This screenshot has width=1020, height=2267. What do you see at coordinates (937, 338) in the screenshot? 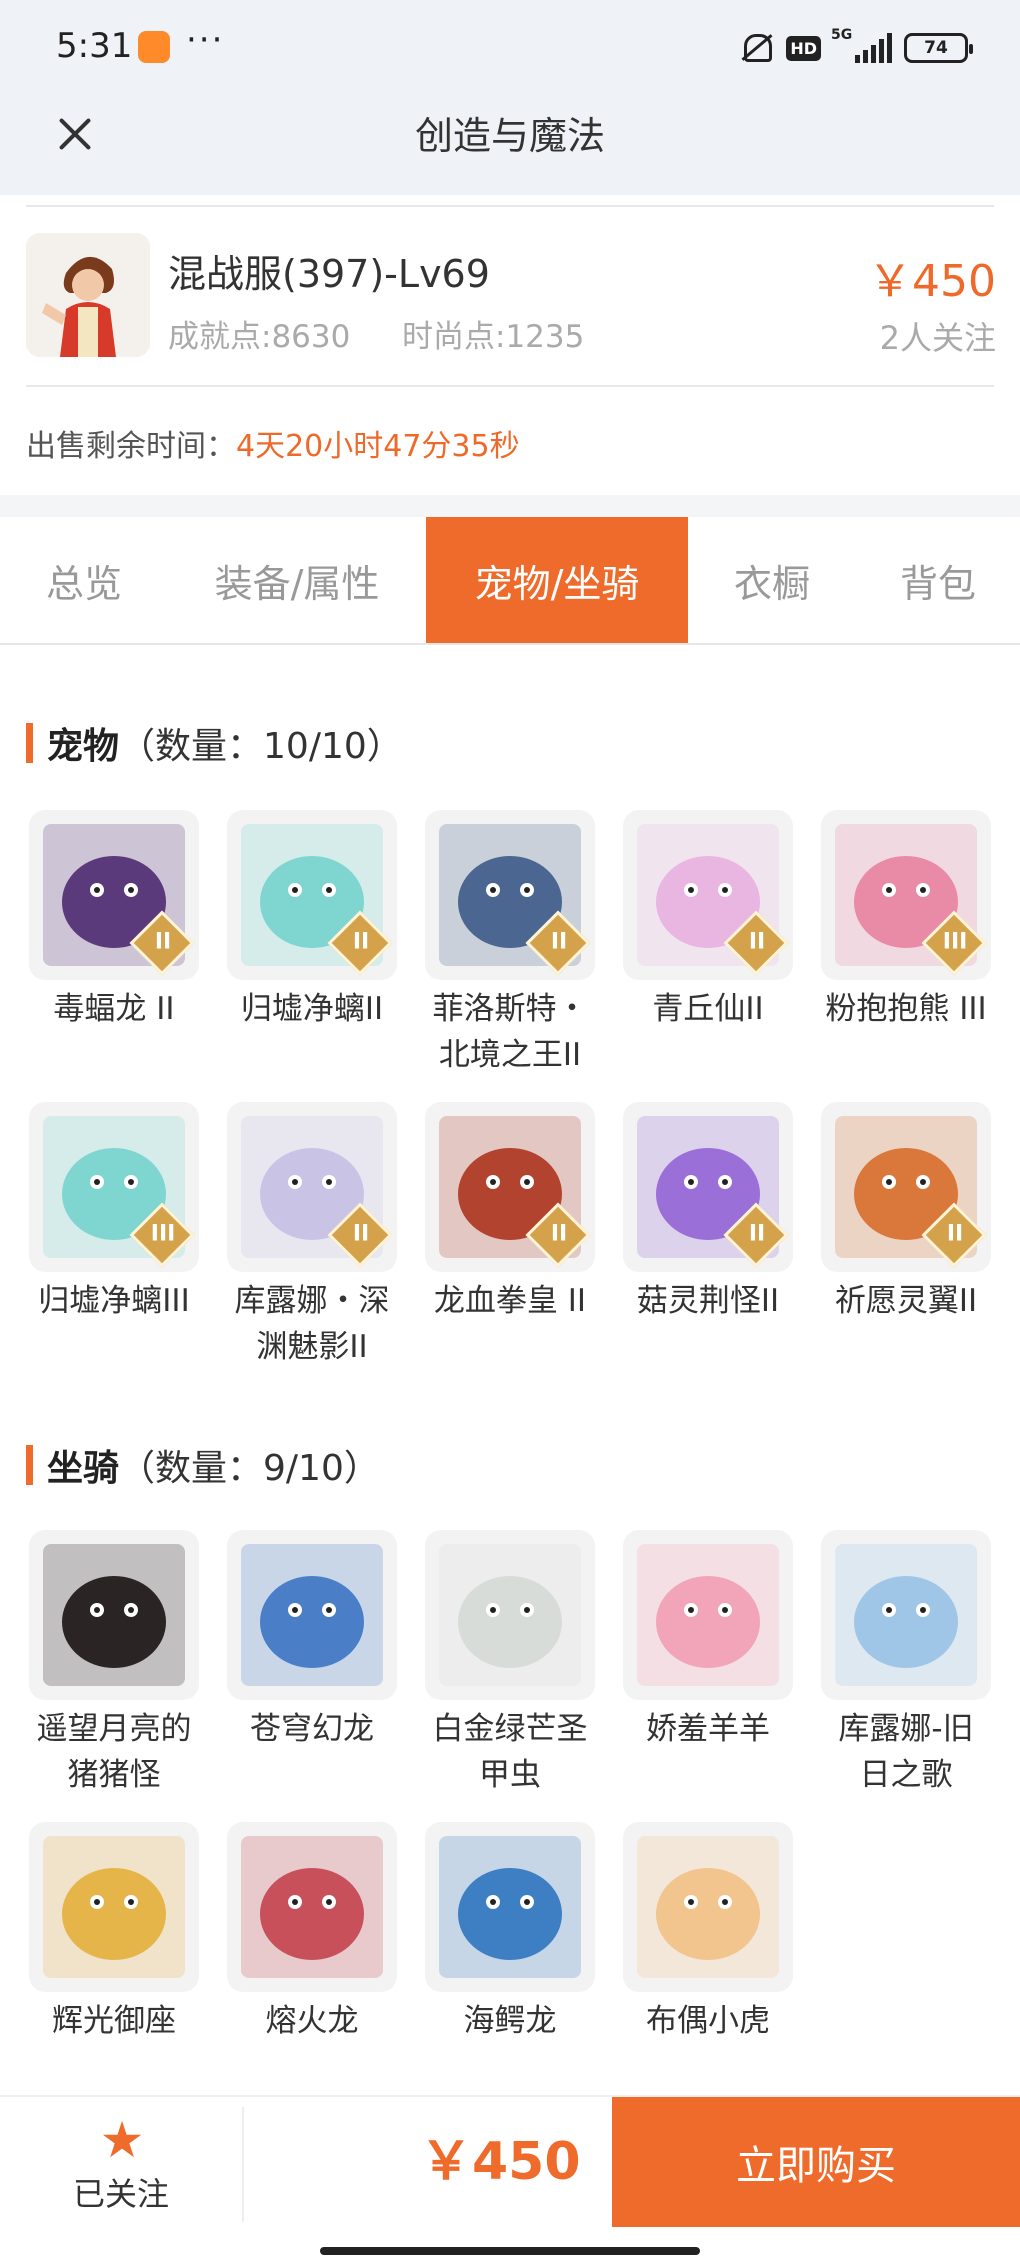
I see `watcher-count: 2人关注` at bounding box center [937, 338].